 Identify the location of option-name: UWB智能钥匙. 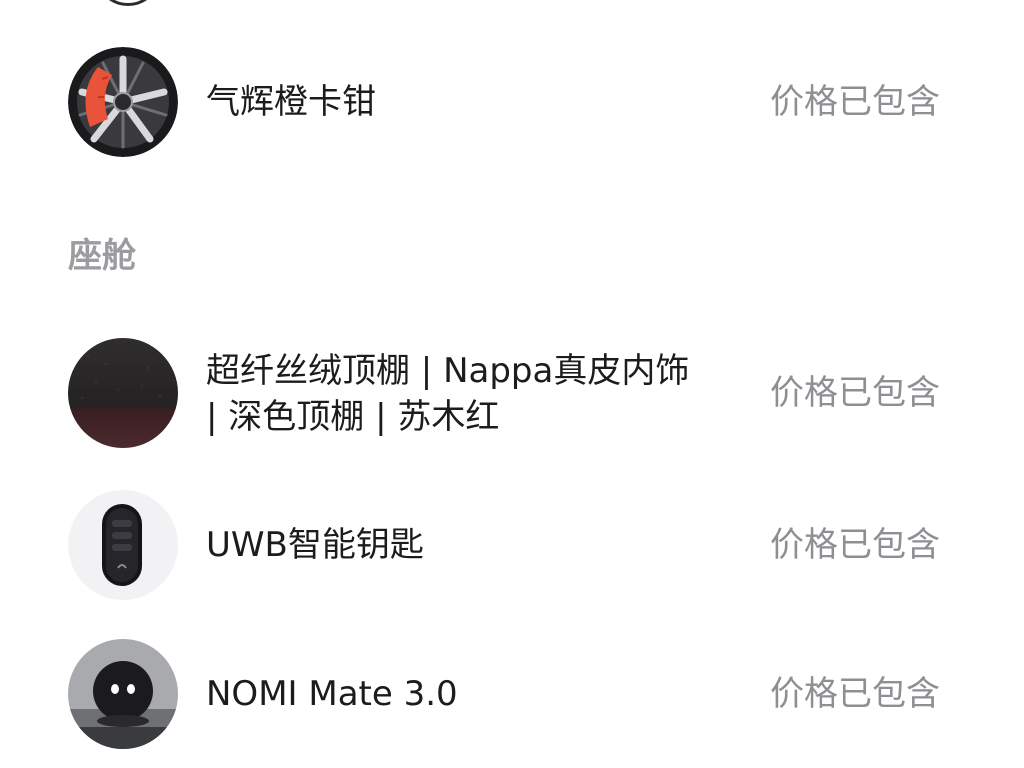
(315, 545).